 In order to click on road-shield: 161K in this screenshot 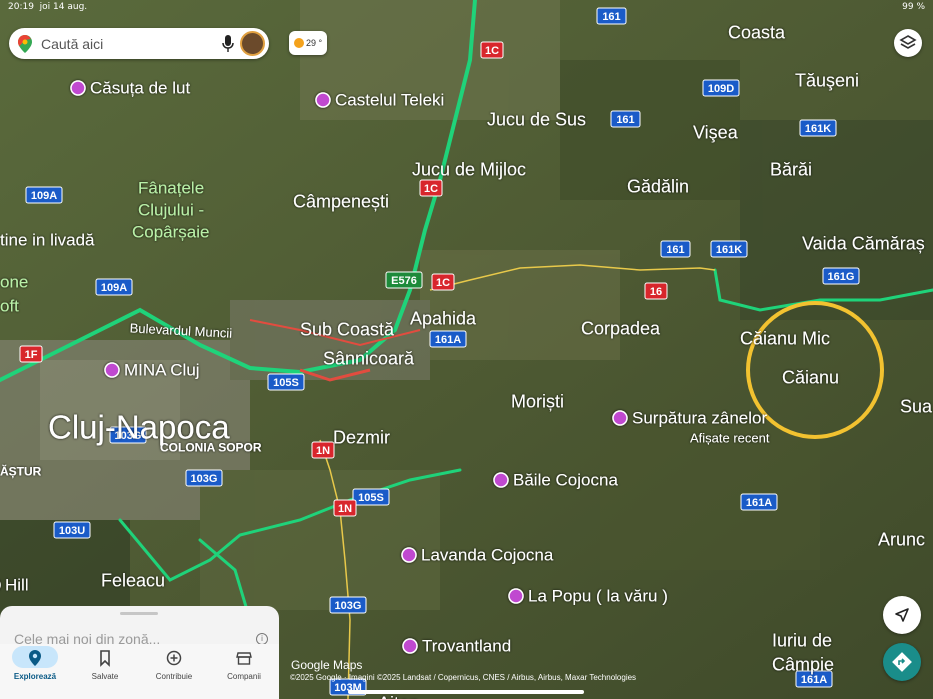, I will do `click(729, 249)`.